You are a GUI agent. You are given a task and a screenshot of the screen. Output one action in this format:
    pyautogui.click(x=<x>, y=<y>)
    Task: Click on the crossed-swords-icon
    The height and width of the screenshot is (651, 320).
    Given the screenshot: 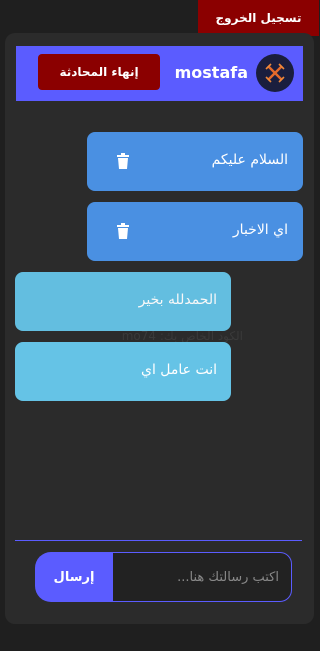 What is the action you would take?
    pyautogui.click(x=275, y=73)
    